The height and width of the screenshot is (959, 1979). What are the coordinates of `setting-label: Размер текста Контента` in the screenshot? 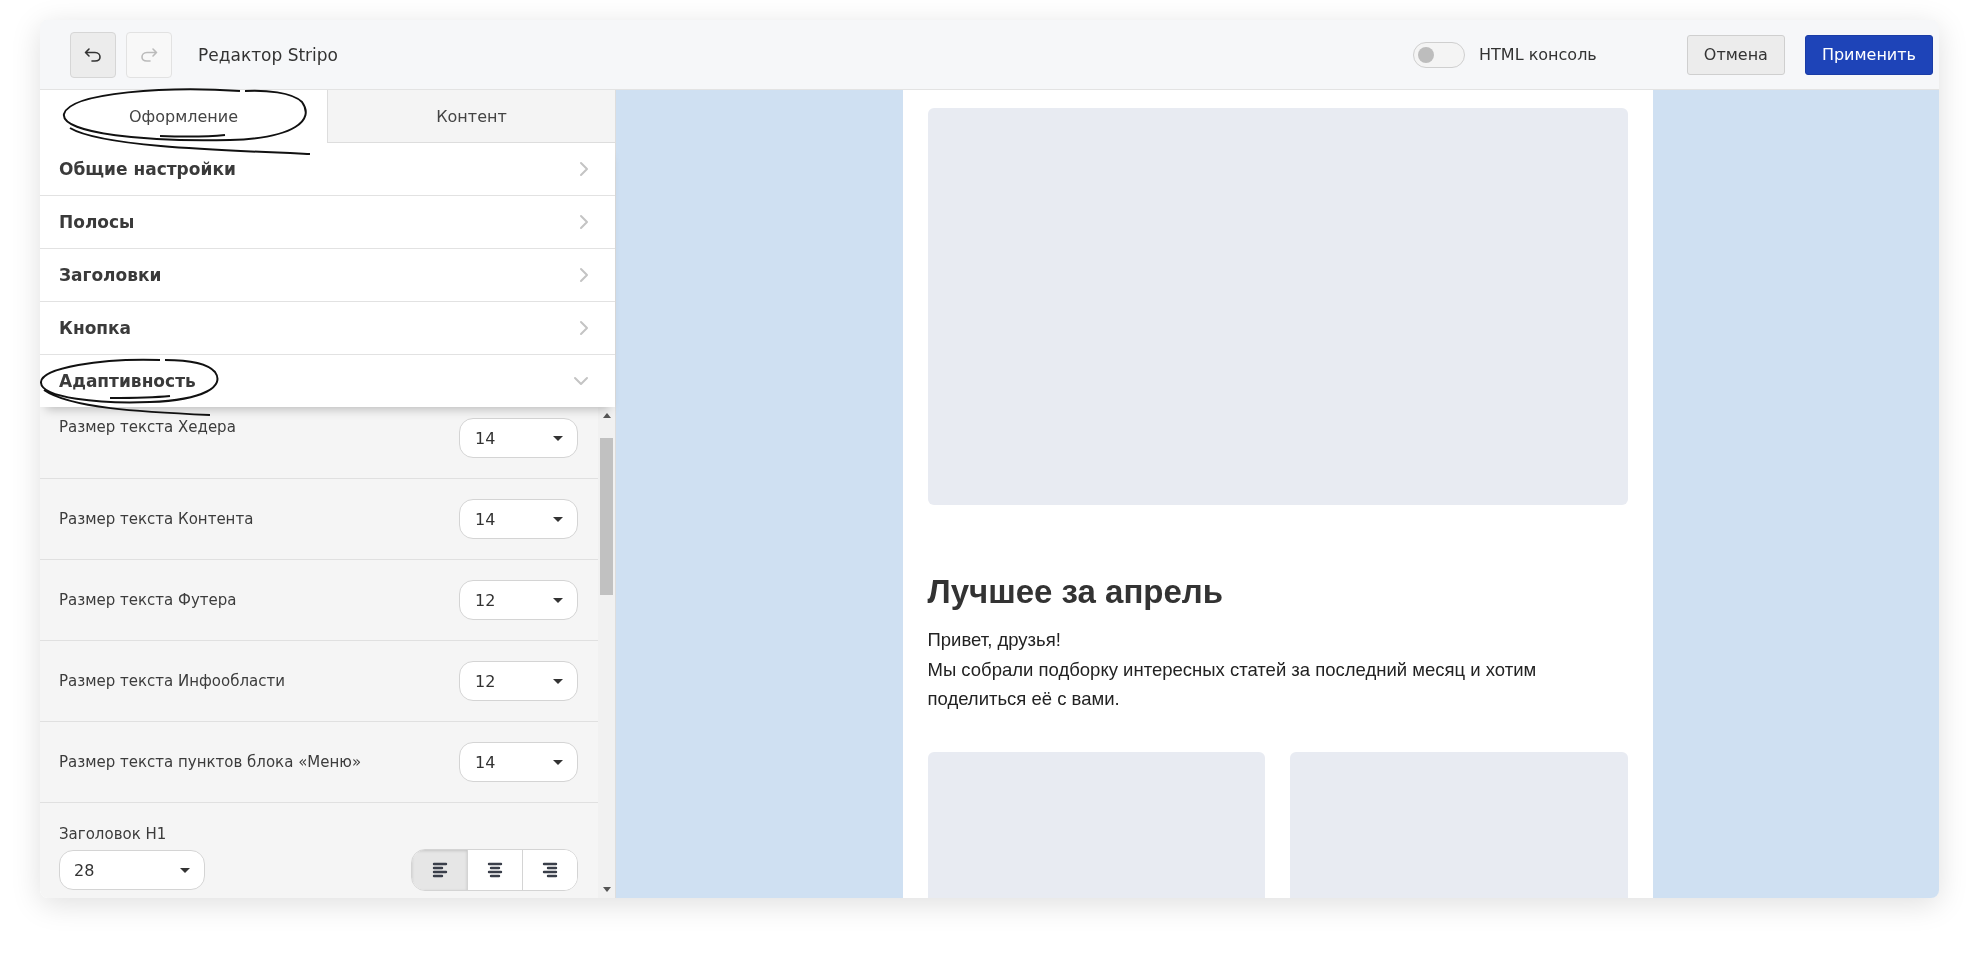 It's located at (156, 519).